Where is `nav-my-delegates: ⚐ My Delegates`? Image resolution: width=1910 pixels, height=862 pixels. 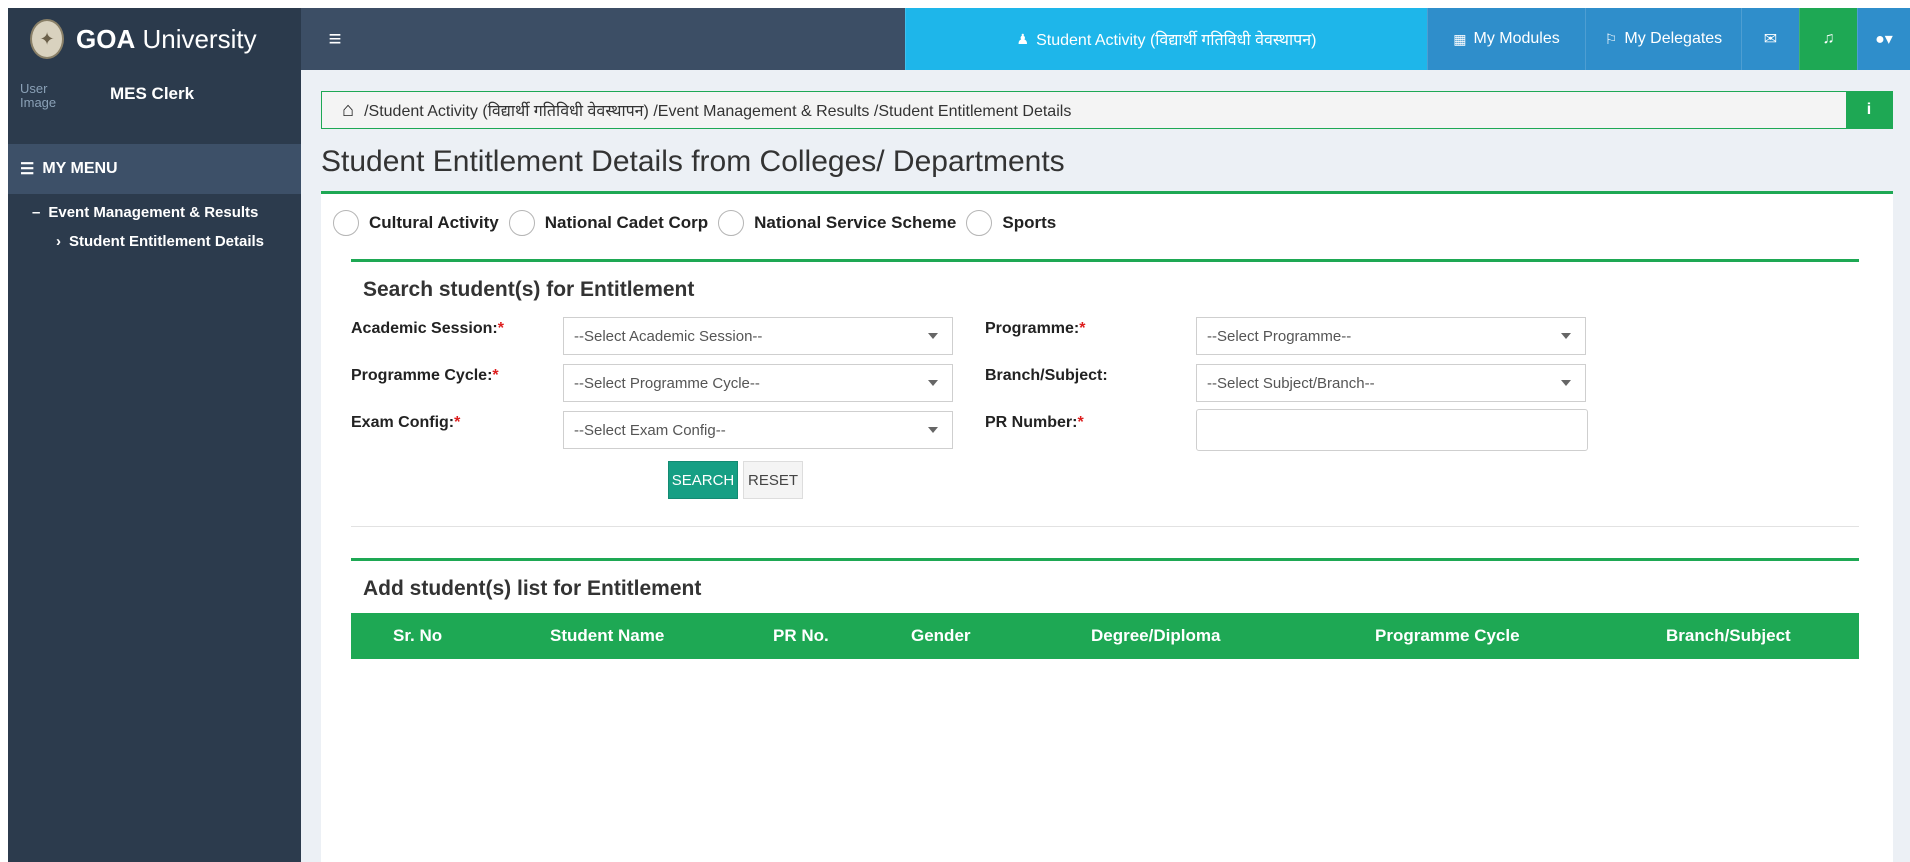
nav-my-delegates: ⚐ My Delegates is located at coordinates (1663, 39).